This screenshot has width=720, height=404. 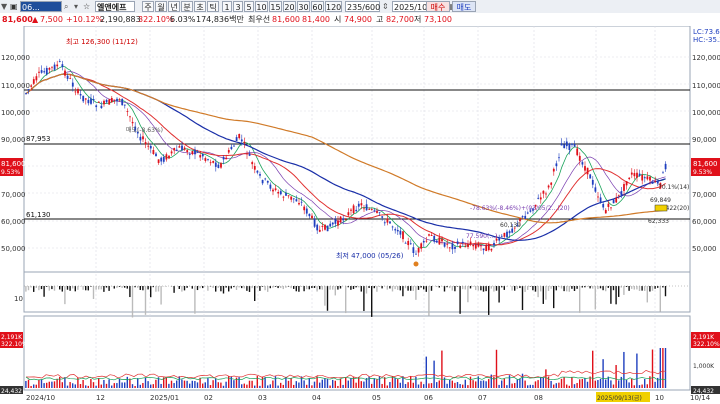 I want to click on time-tick: 02, so click(x=208, y=398).